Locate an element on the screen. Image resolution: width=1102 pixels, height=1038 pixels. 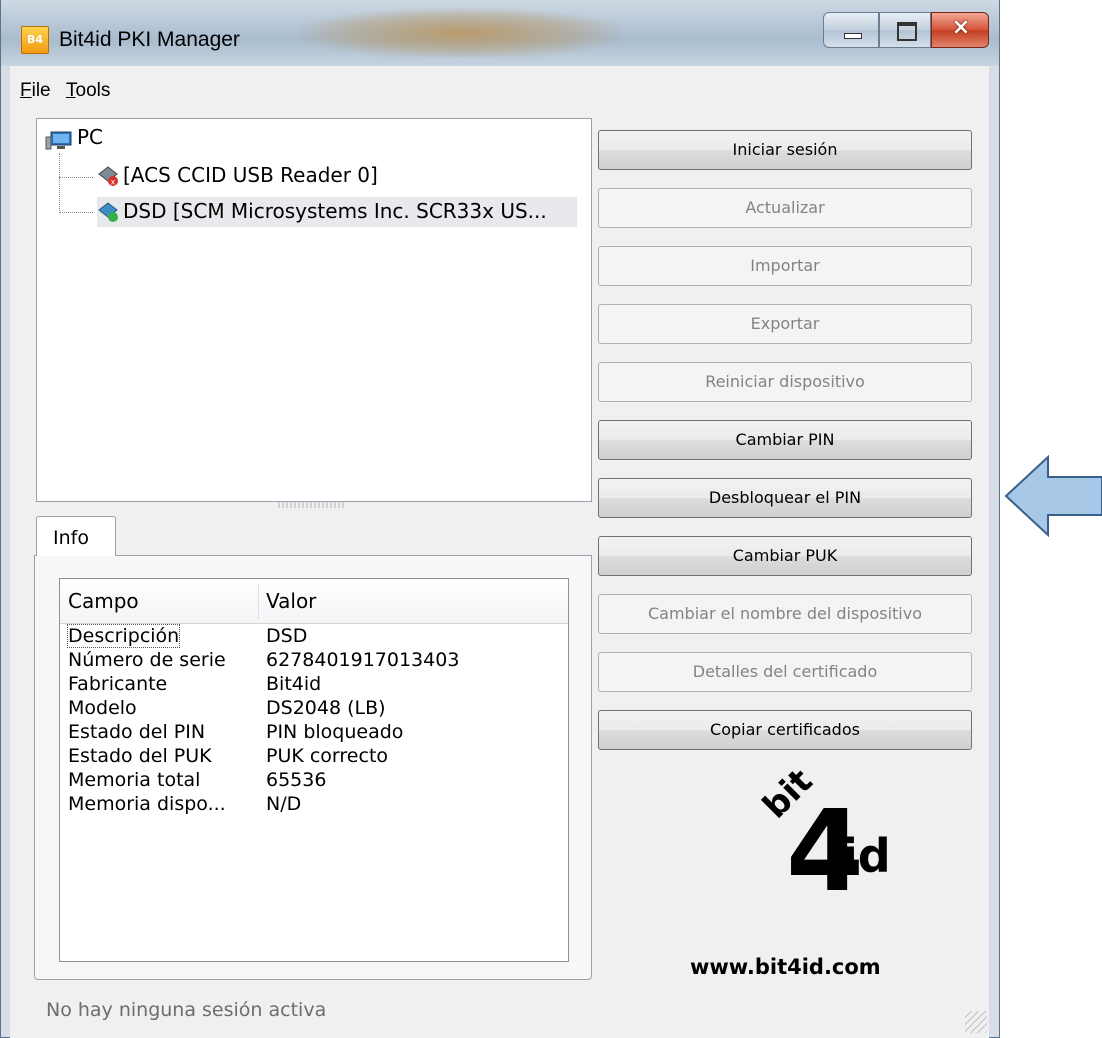
maximize-icon is located at coordinates (907, 31).